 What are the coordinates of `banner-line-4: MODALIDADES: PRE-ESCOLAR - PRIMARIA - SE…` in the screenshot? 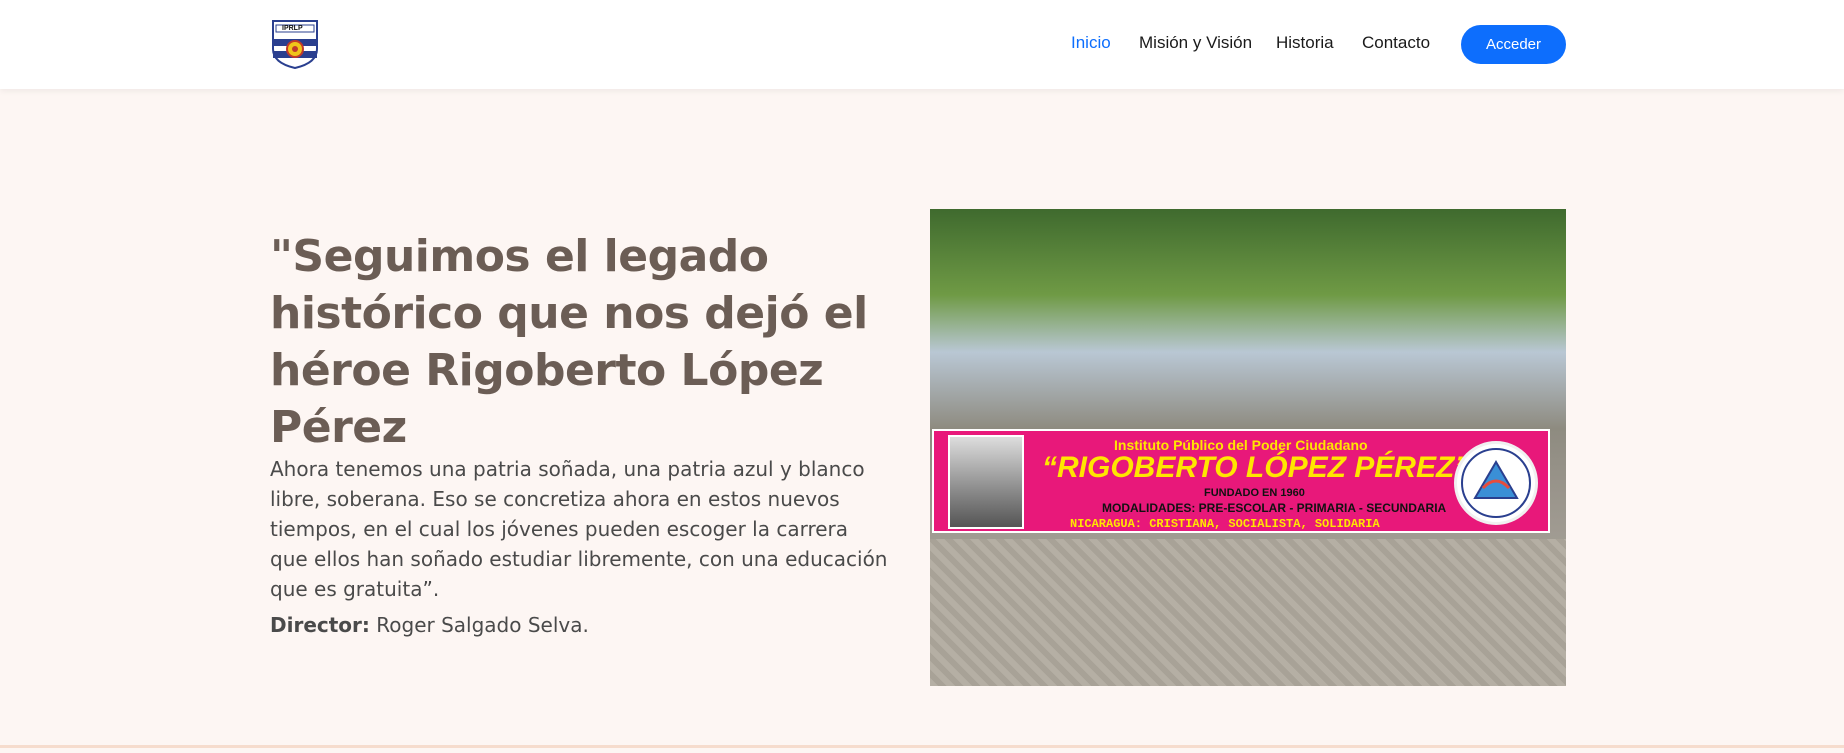 It's located at (1274, 508).